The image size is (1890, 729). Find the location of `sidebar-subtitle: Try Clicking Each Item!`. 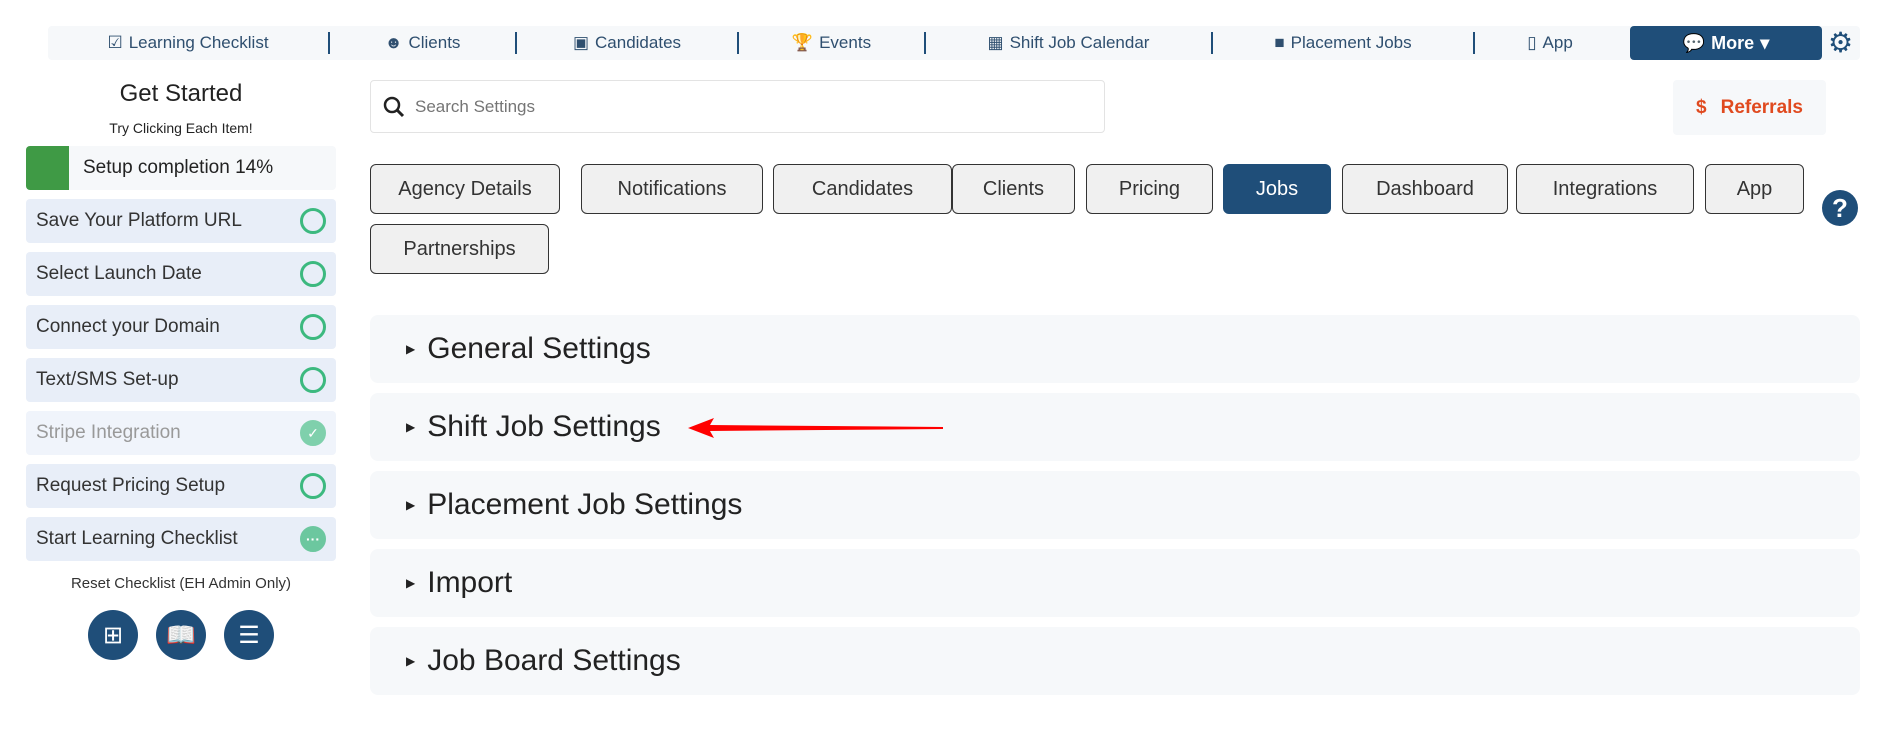

sidebar-subtitle: Try Clicking Each Item! is located at coordinates (181, 128).